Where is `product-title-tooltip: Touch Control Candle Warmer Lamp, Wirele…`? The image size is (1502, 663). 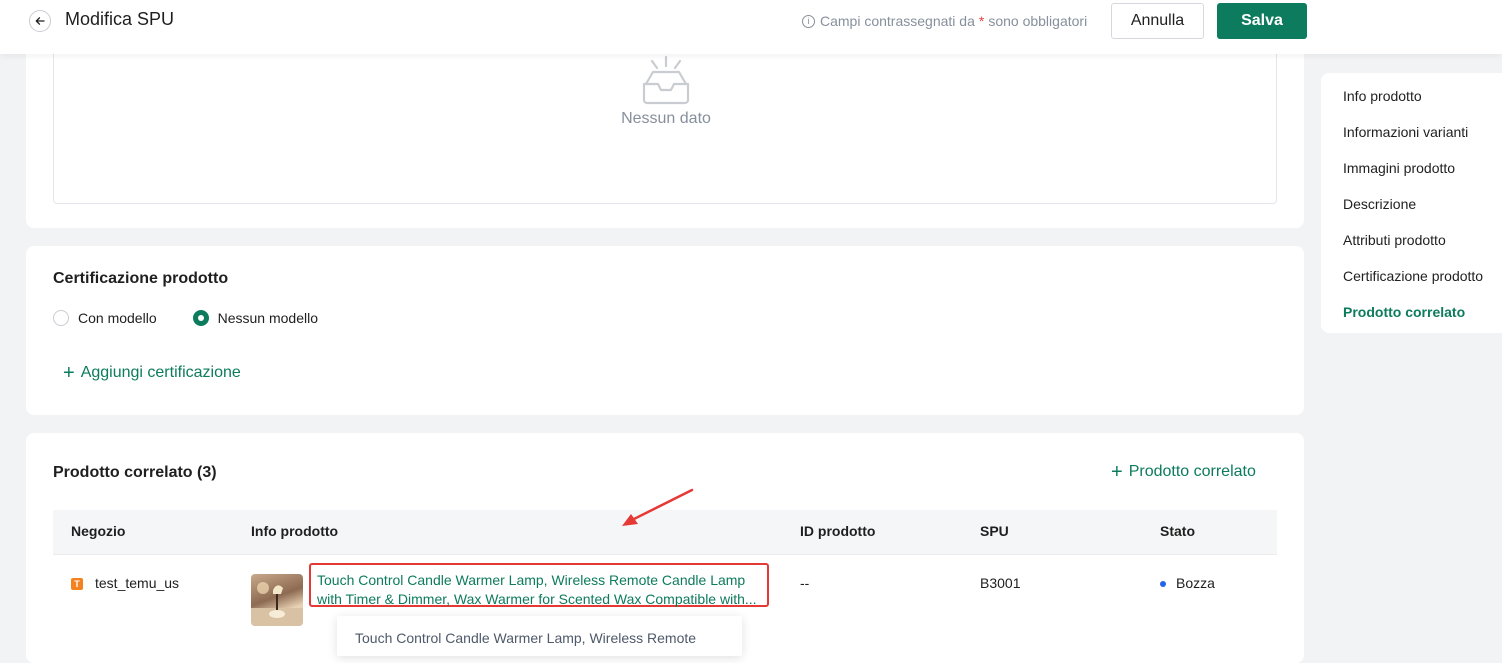 product-title-tooltip: Touch Control Candle Warmer Lamp, Wirele… is located at coordinates (539, 636).